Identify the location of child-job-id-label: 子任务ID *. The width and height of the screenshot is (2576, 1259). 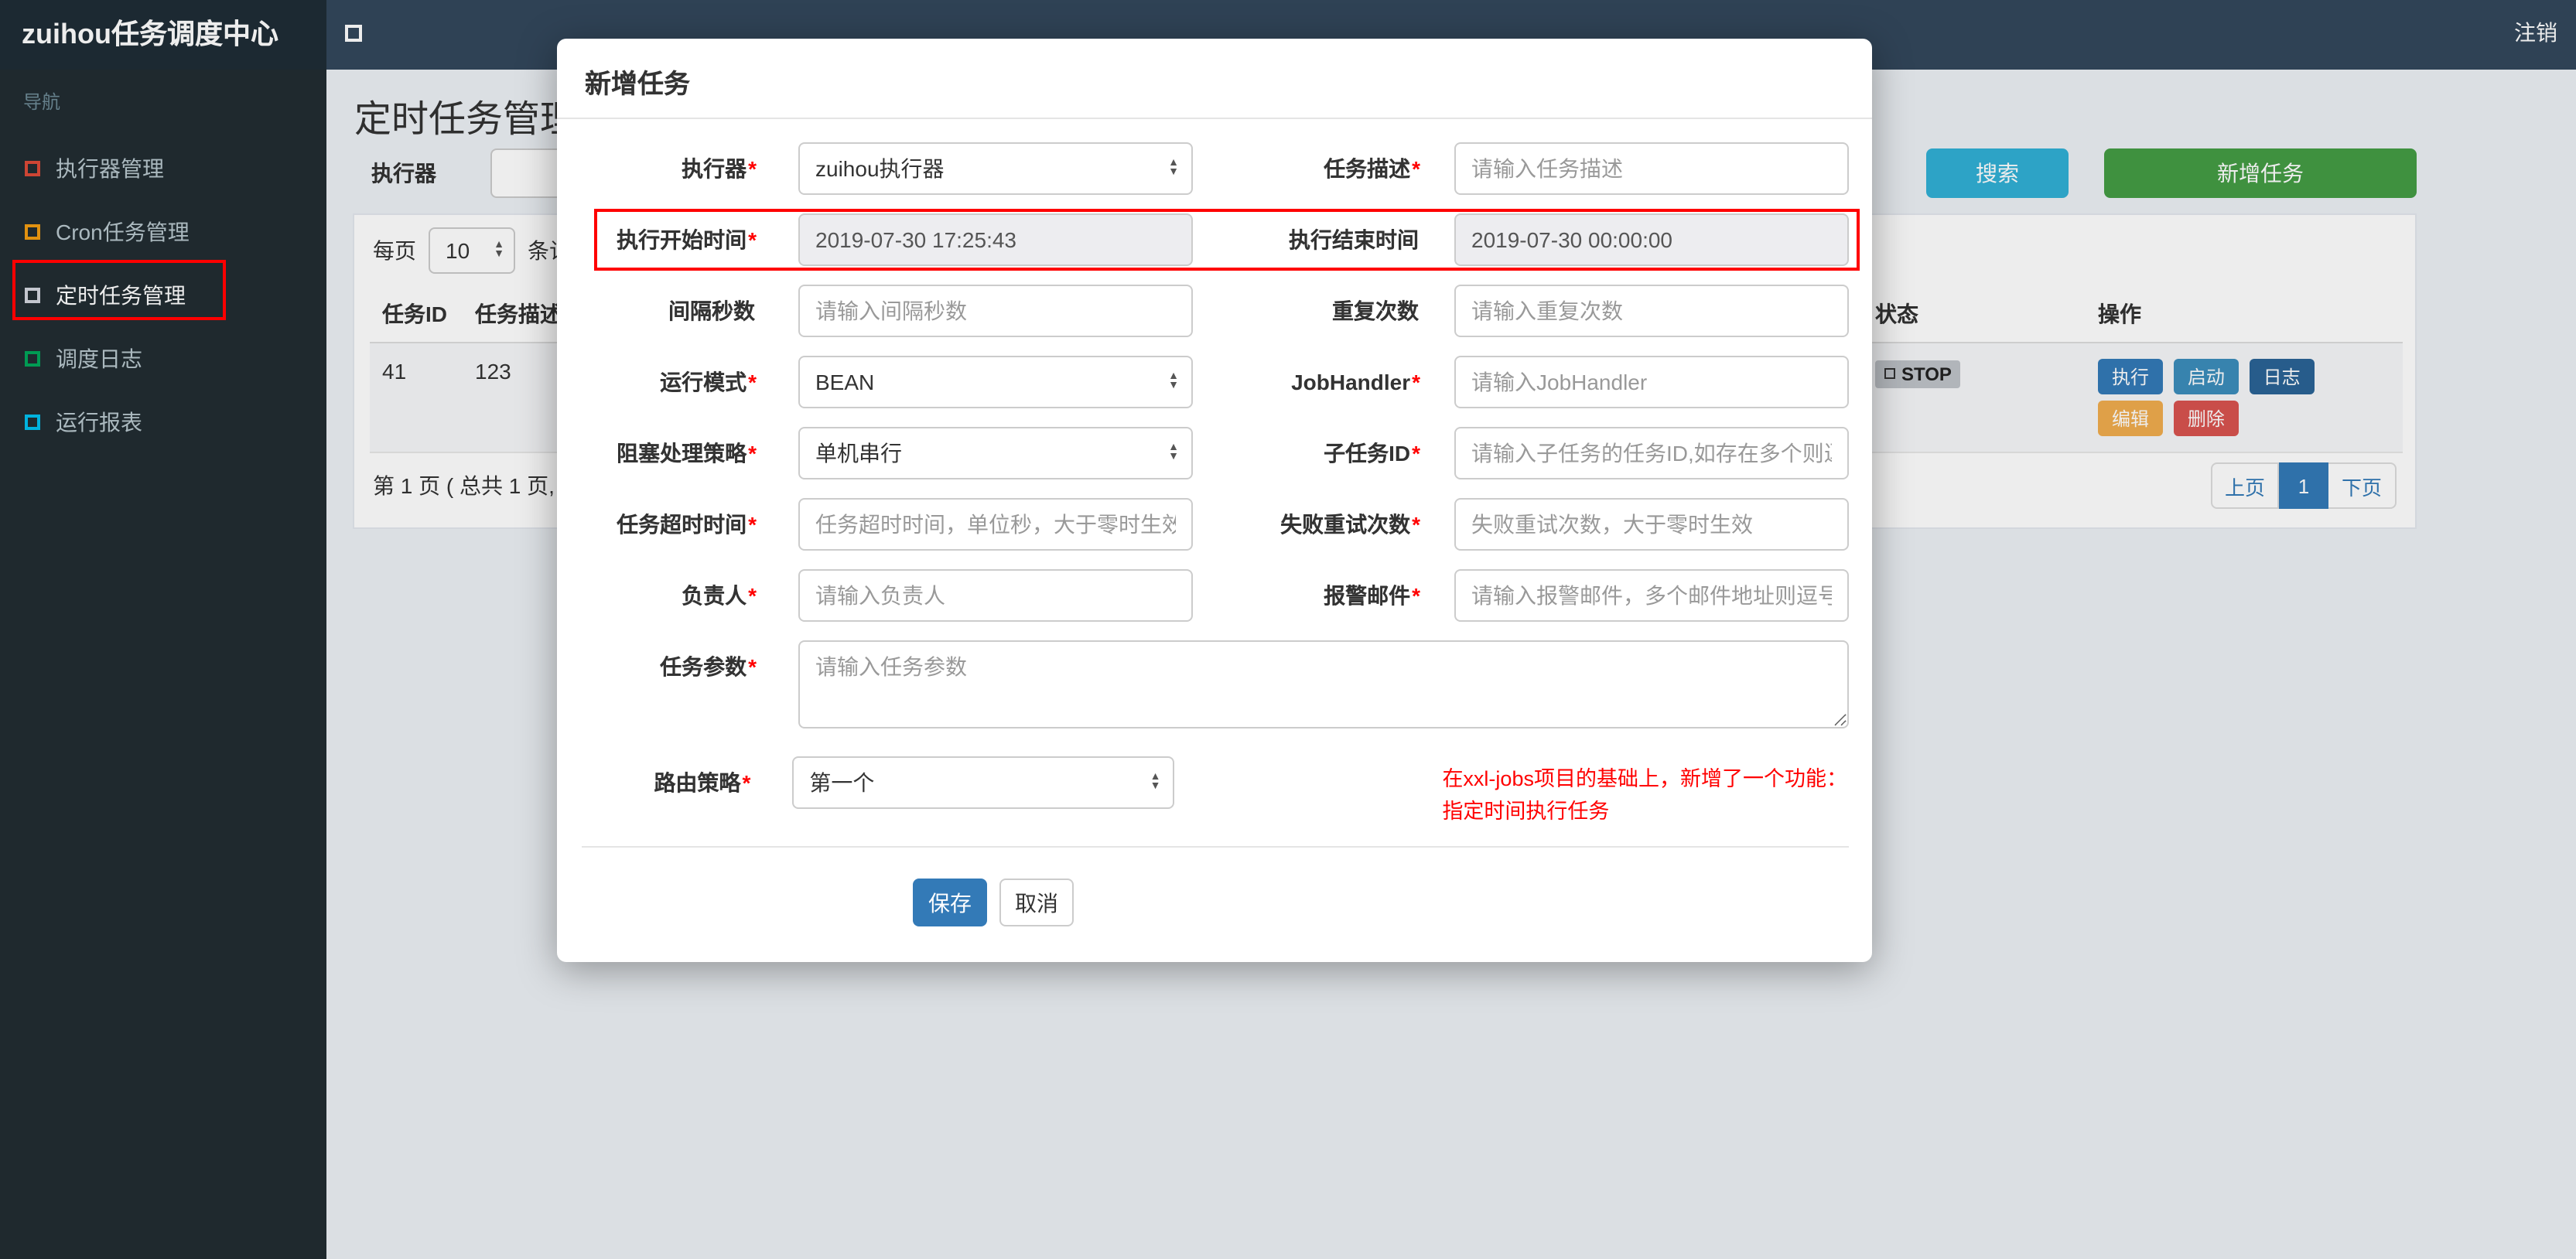
(1372, 454).